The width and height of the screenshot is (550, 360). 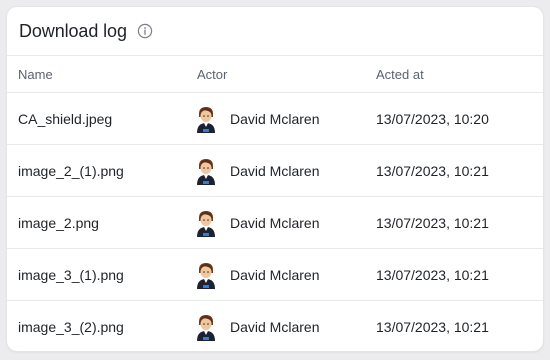 I want to click on file-name: image_2.png, so click(x=58, y=222).